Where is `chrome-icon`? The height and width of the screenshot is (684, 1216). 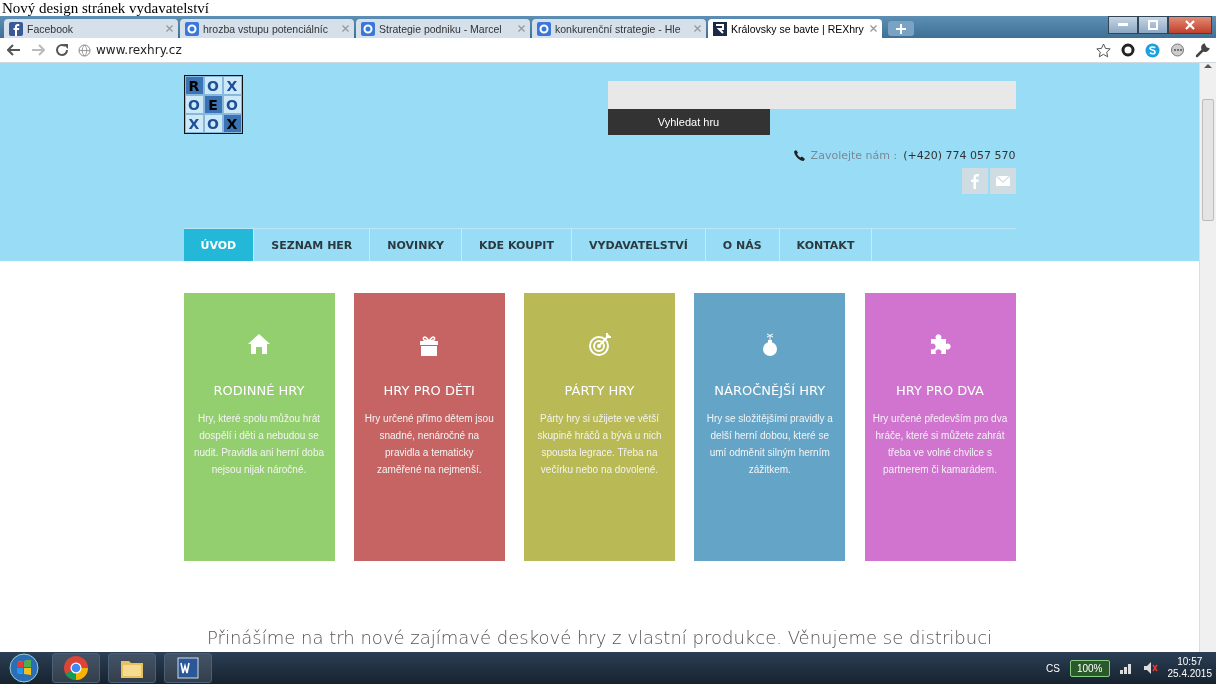 chrome-icon is located at coordinates (76, 668).